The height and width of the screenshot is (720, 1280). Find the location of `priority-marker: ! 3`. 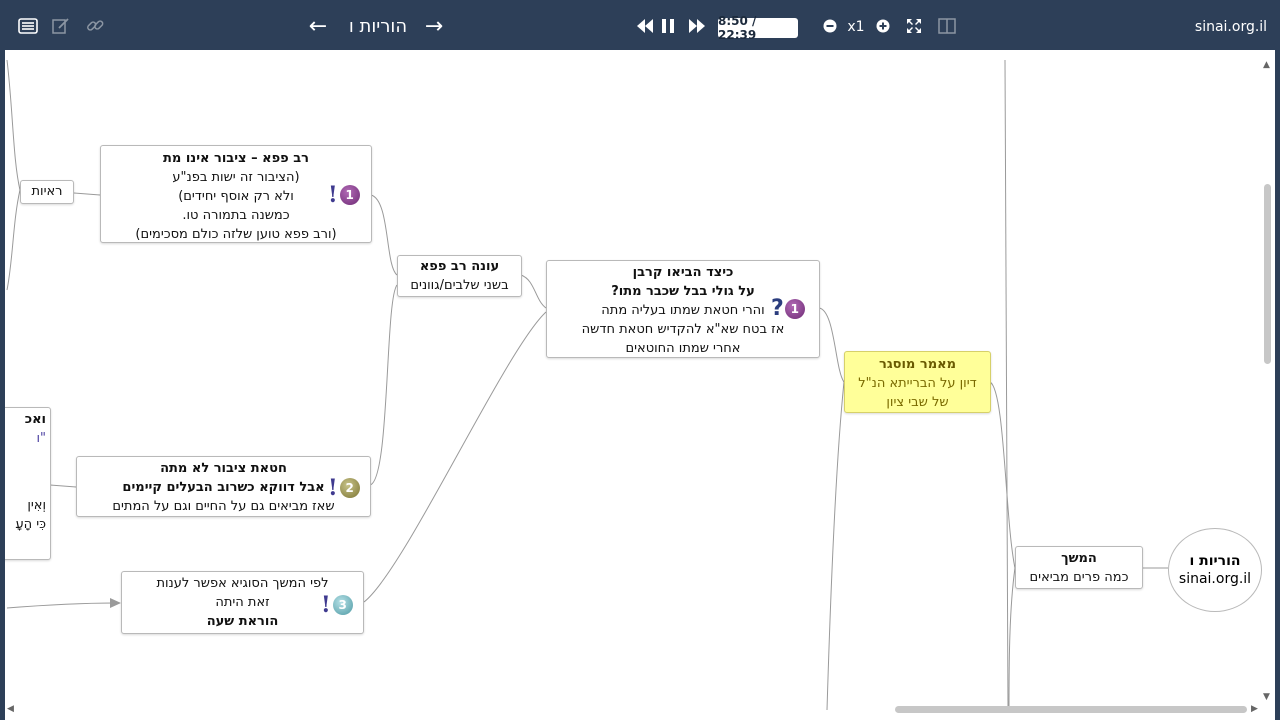

priority-marker: ! 3 is located at coordinates (337, 605).